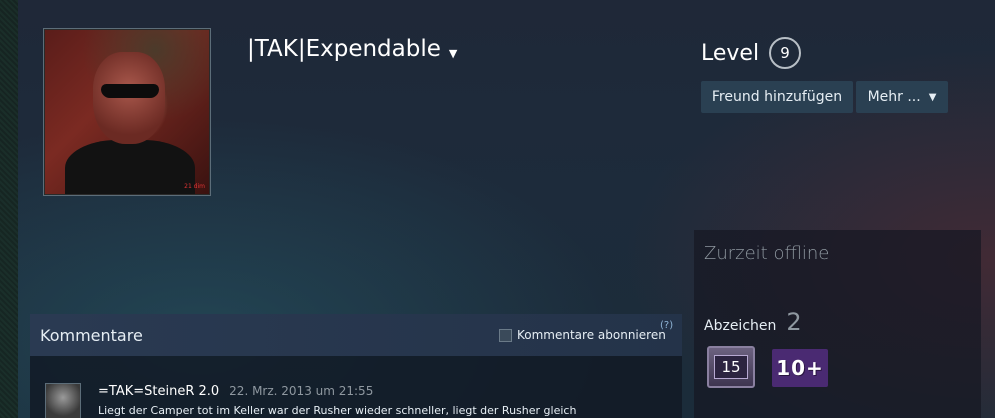 The height and width of the screenshot is (418, 995). Describe the element at coordinates (344, 49) in the screenshot. I see `persona-name: |TAK|Expendable` at that location.